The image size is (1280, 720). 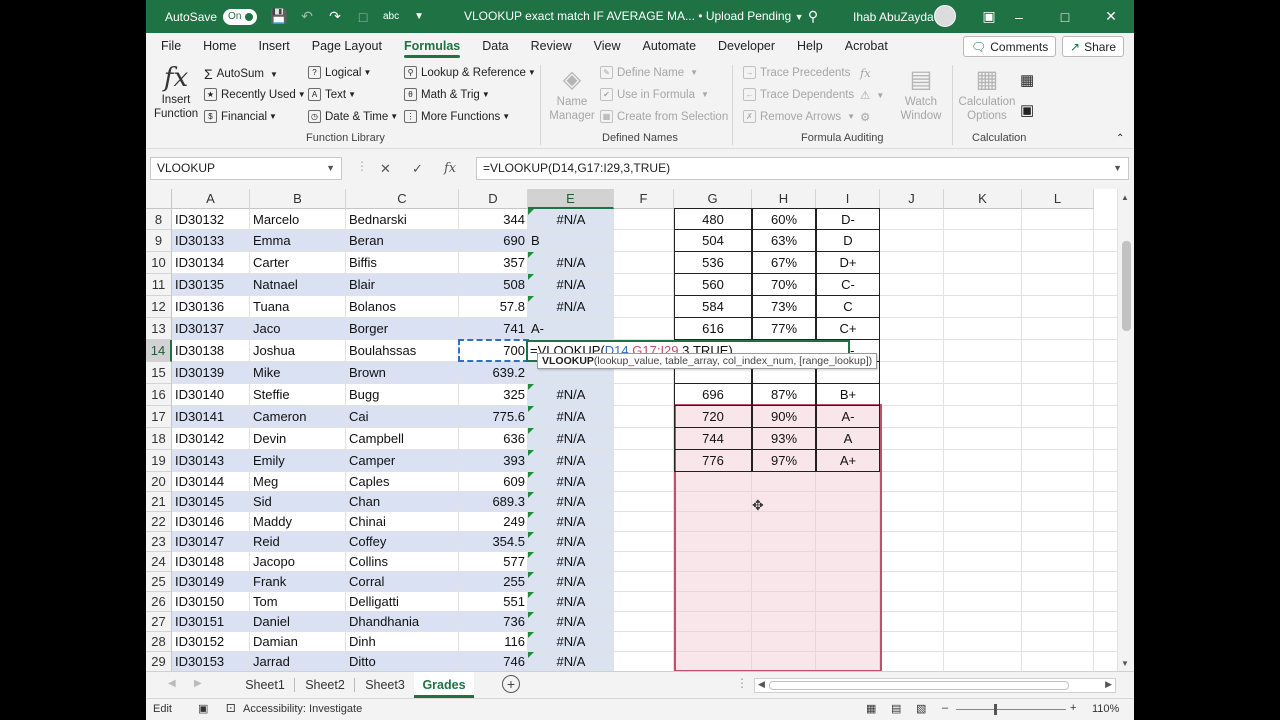 What do you see at coordinates (211, 482) in the screenshot?
I see `cell-id: ID30144` at bounding box center [211, 482].